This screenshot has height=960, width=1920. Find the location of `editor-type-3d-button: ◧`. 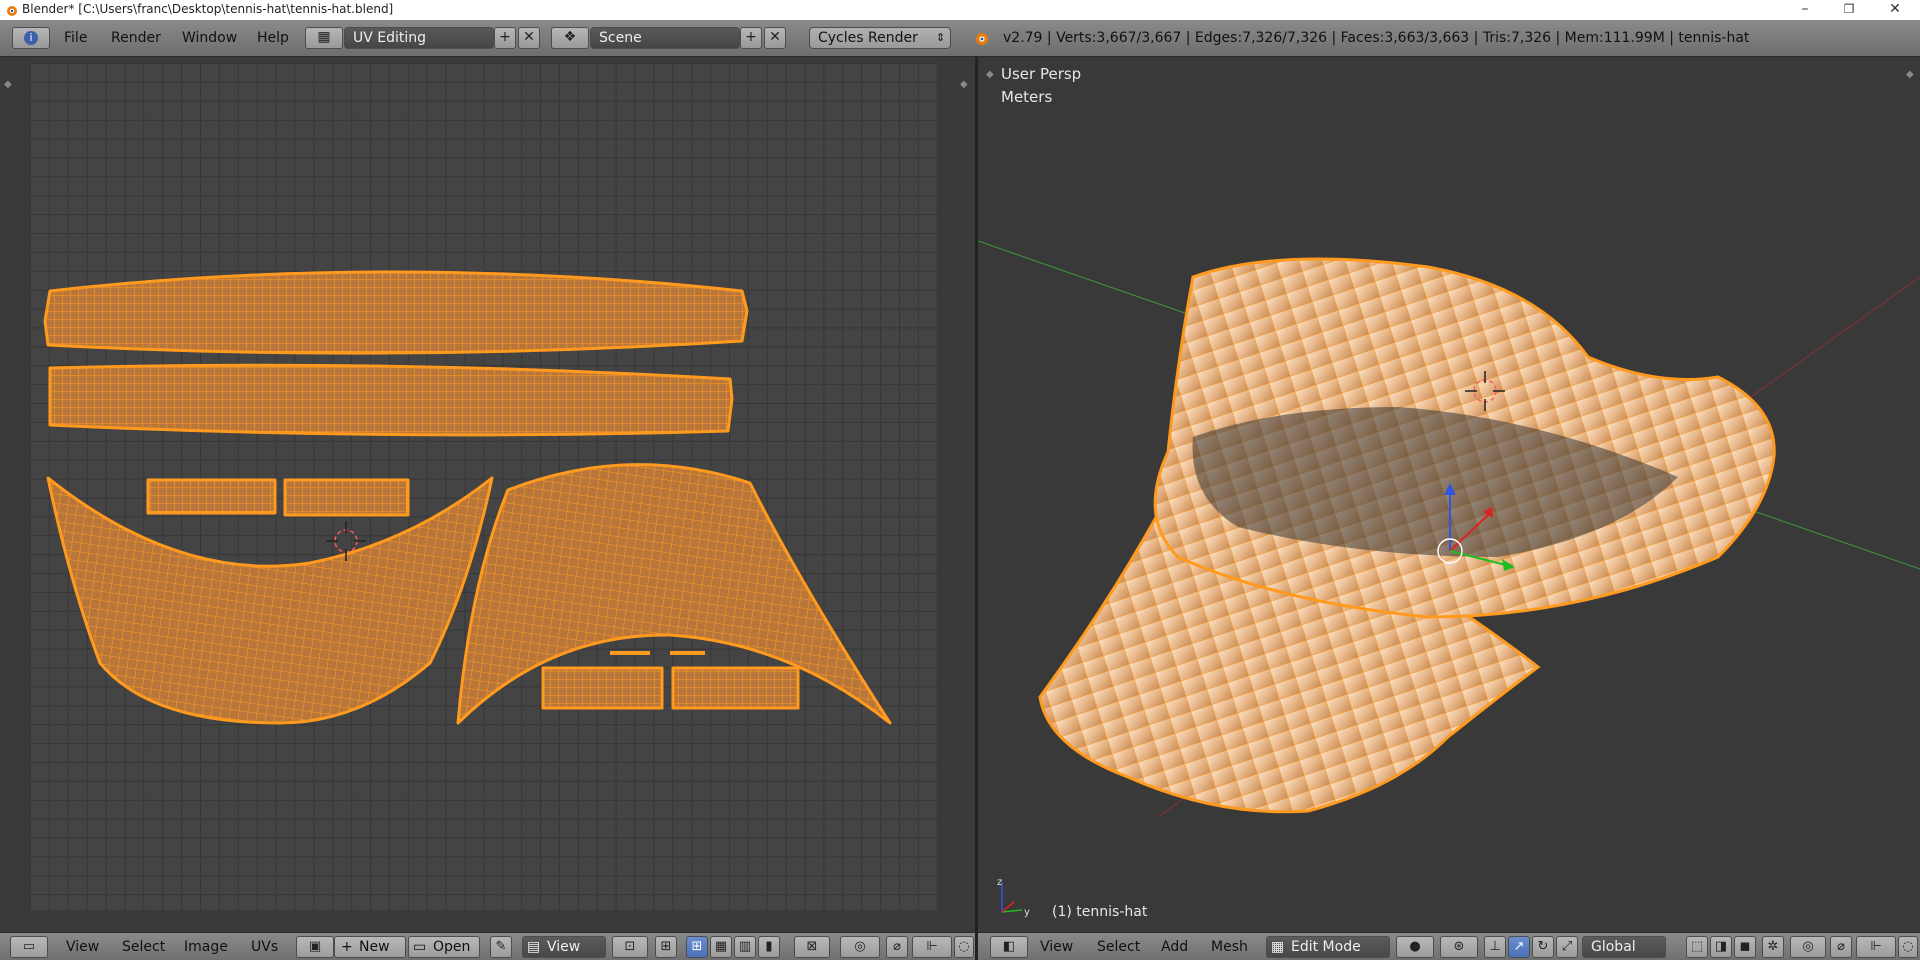

editor-type-3d-button: ◧ is located at coordinates (1009, 947).